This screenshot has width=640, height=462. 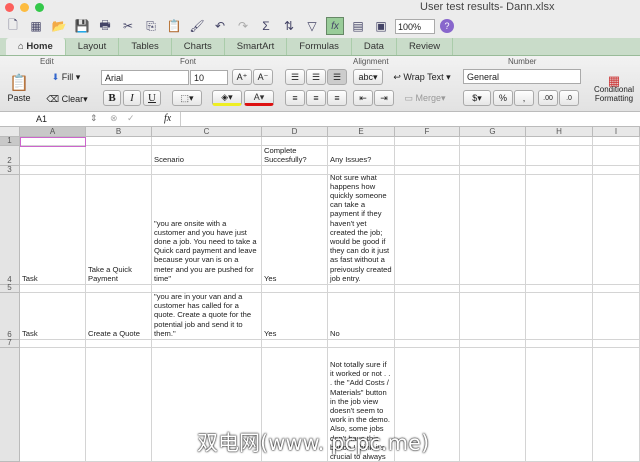 What do you see at coordinates (503, 98) in the screenshot?
I see `percent-button: %` at bounding box center [503, 98].